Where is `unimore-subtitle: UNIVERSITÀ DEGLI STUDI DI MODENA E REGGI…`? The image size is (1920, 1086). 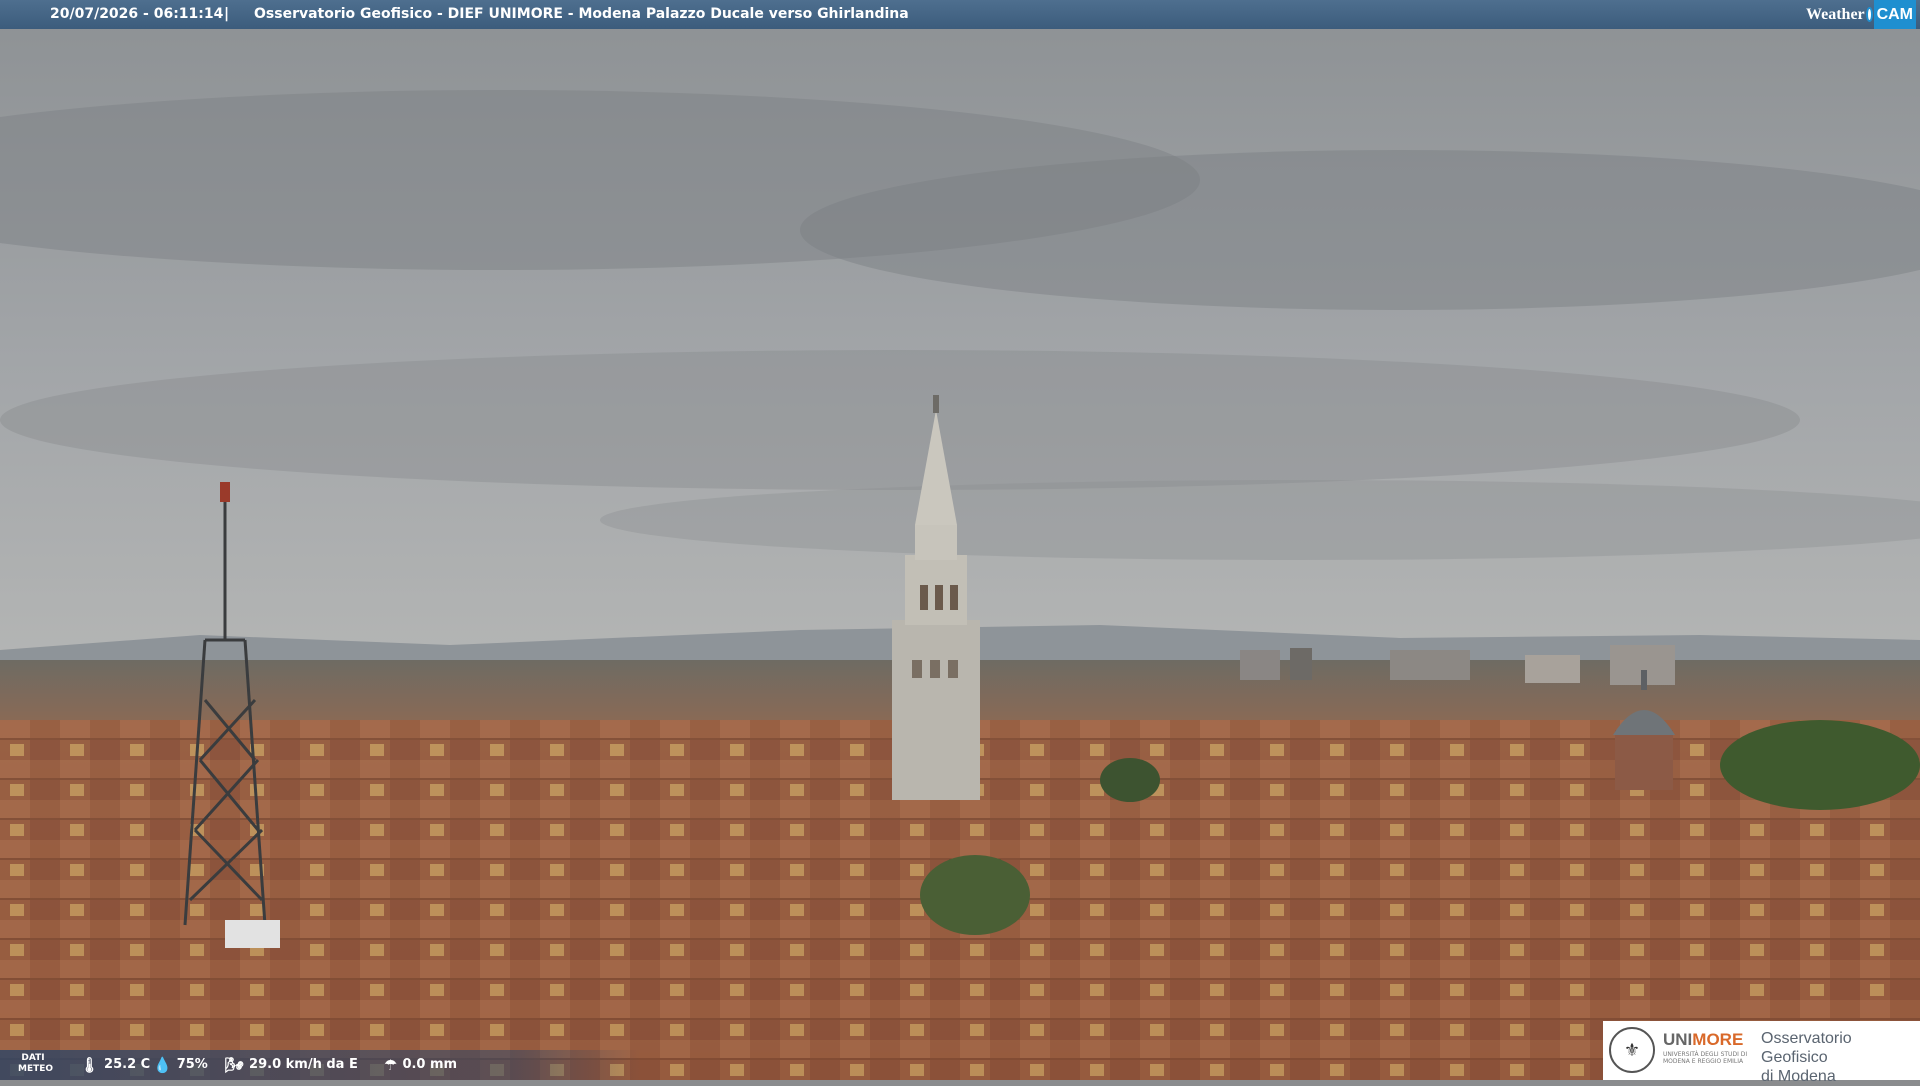
unimore-subtitle: UNIVERSITÀ DEGLI STUDI DI MODENA E REGGI… is located at coordinates (1705, 1058).